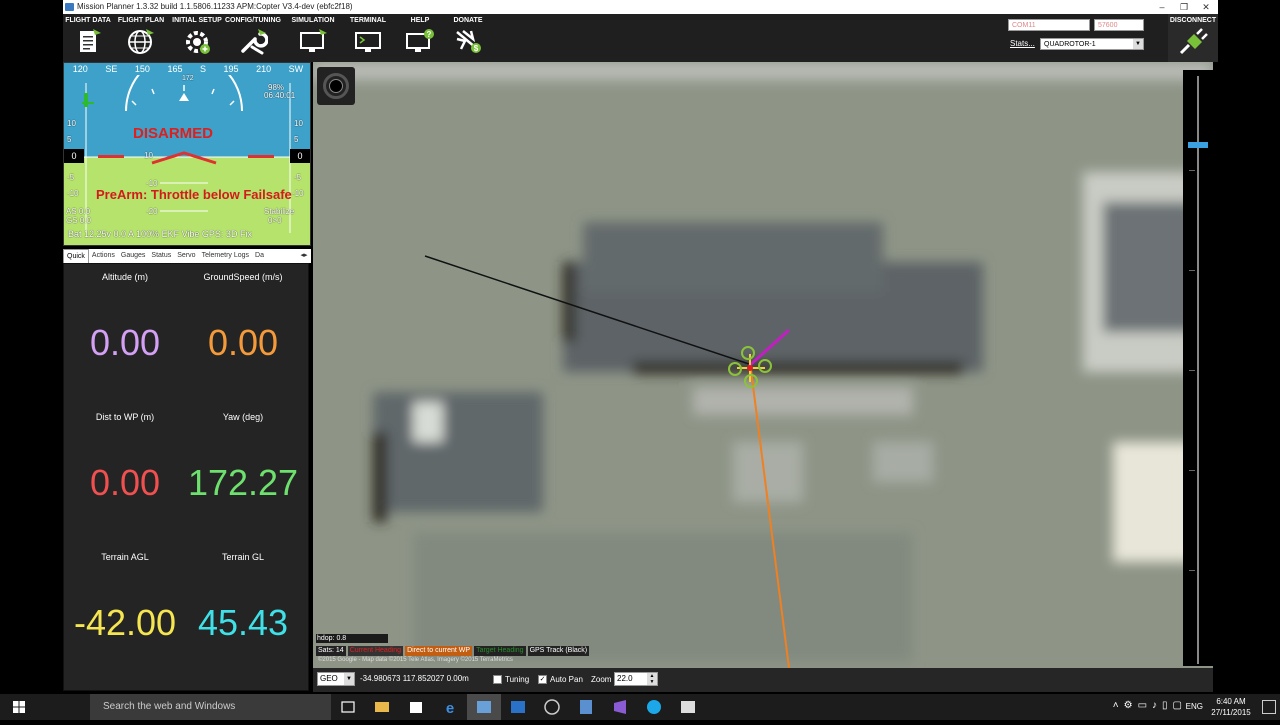  I want to click on quick-cell-terrain-agl: Terrain AGL -42.00, so click(125, 613).